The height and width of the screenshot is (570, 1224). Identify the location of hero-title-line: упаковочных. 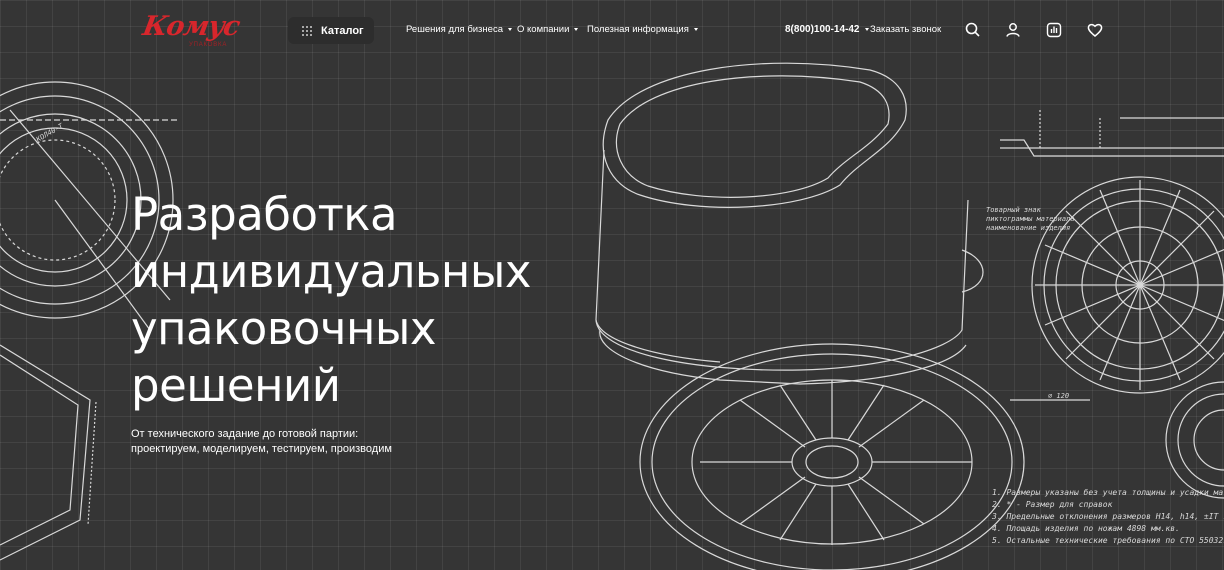
(284, 328).